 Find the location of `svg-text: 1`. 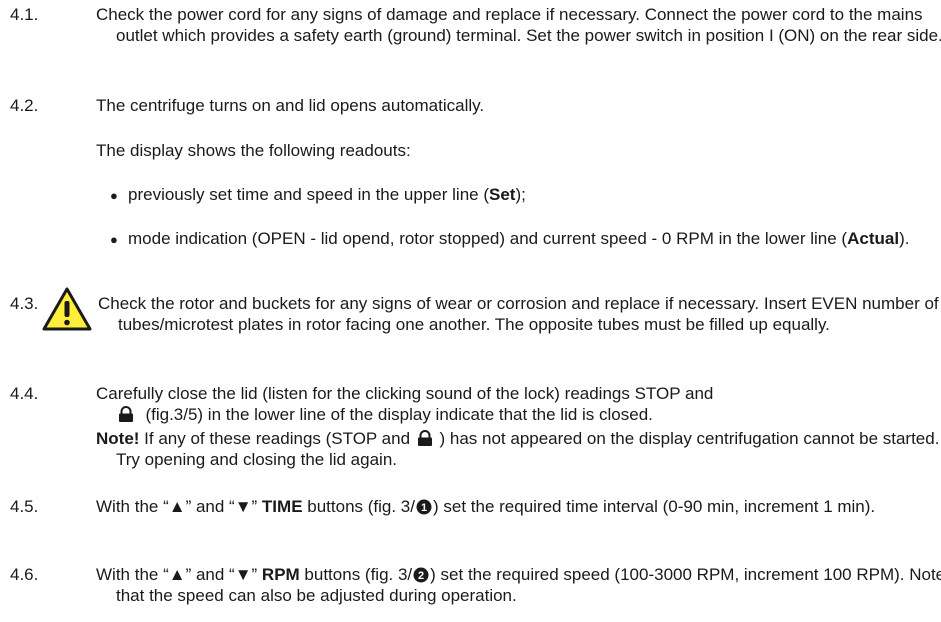

svg-text: 1 is located at coordinates (424, 508).